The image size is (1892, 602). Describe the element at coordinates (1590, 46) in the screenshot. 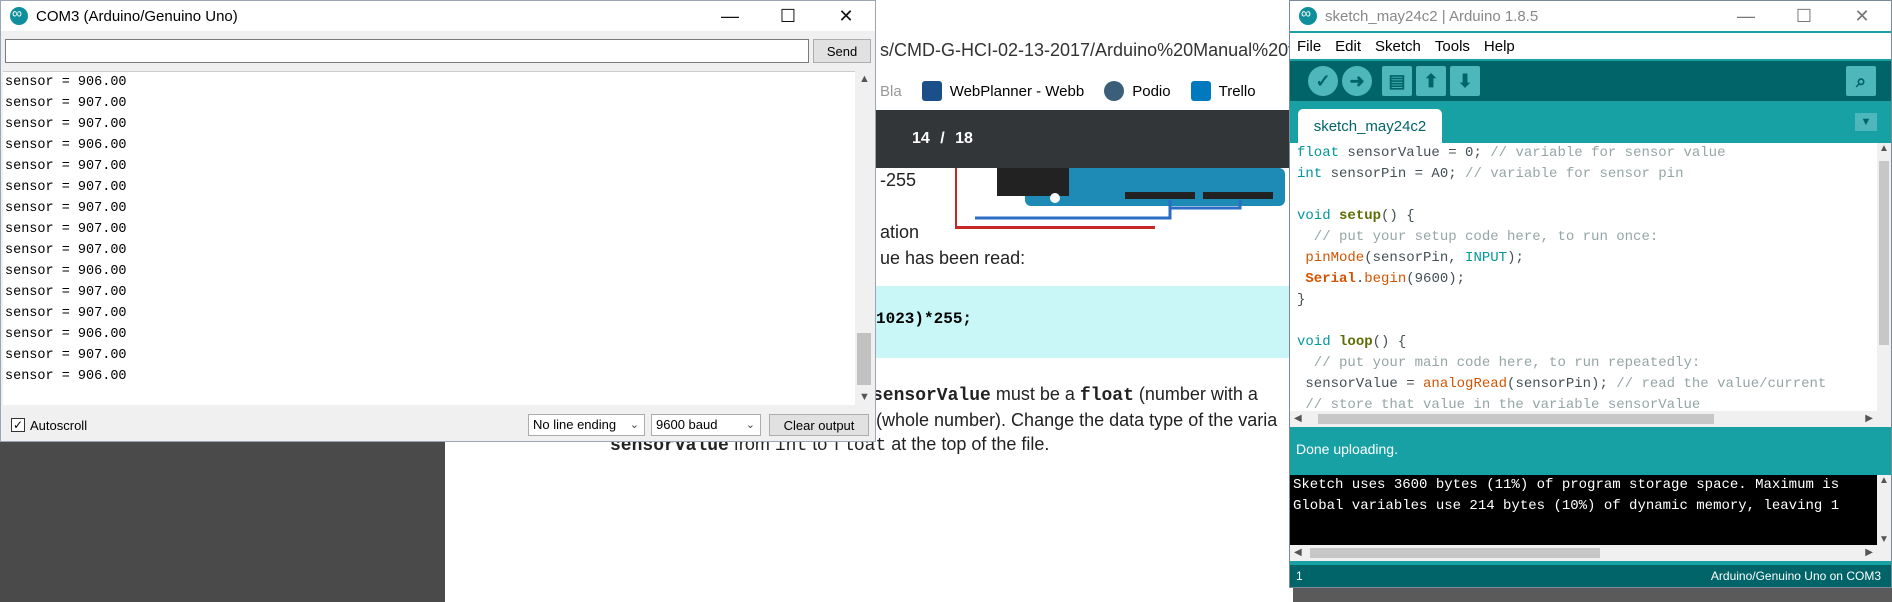

I see `ide-menubar: File Edit Sketch Tools Help` at that location.